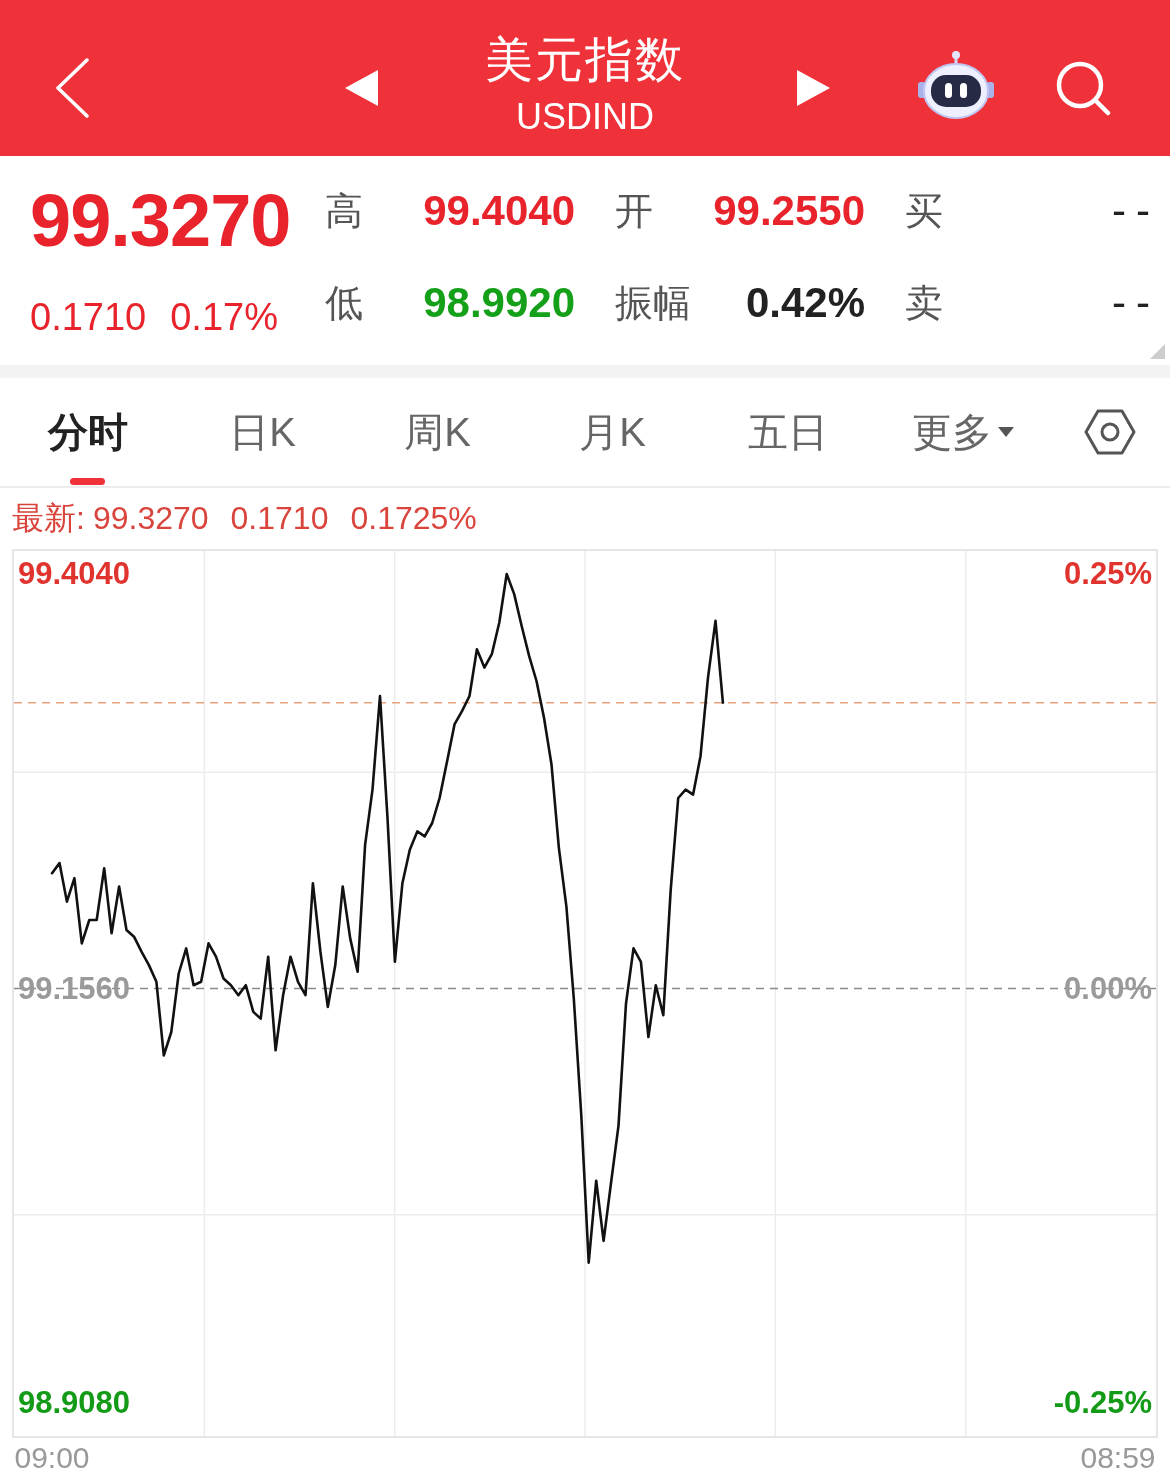  I want to click on tab-indicator, so click(87, 481).